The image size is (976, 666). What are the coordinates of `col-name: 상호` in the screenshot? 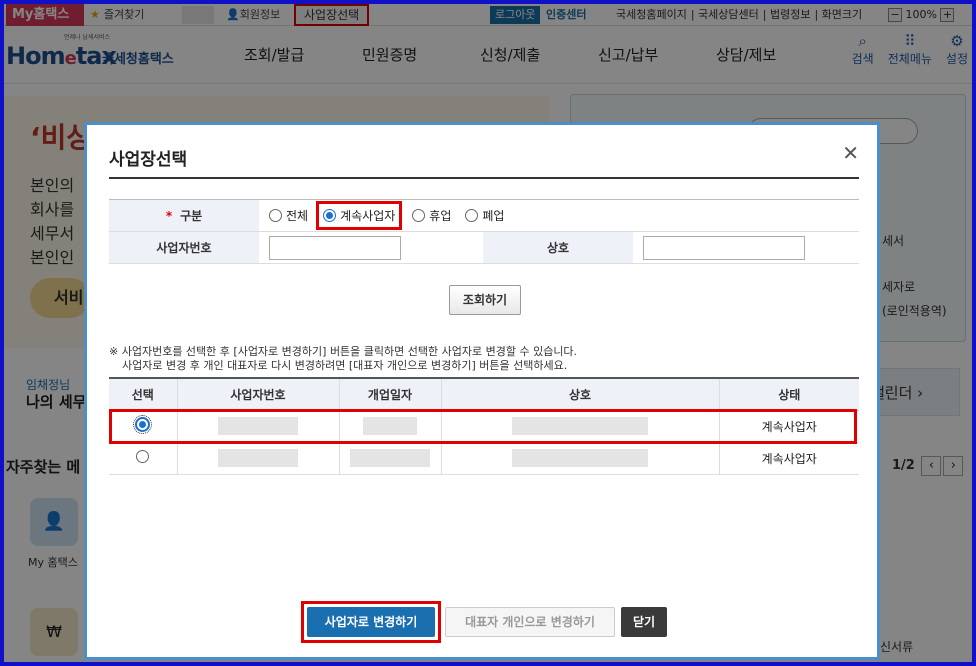 It's located at (579, 394).